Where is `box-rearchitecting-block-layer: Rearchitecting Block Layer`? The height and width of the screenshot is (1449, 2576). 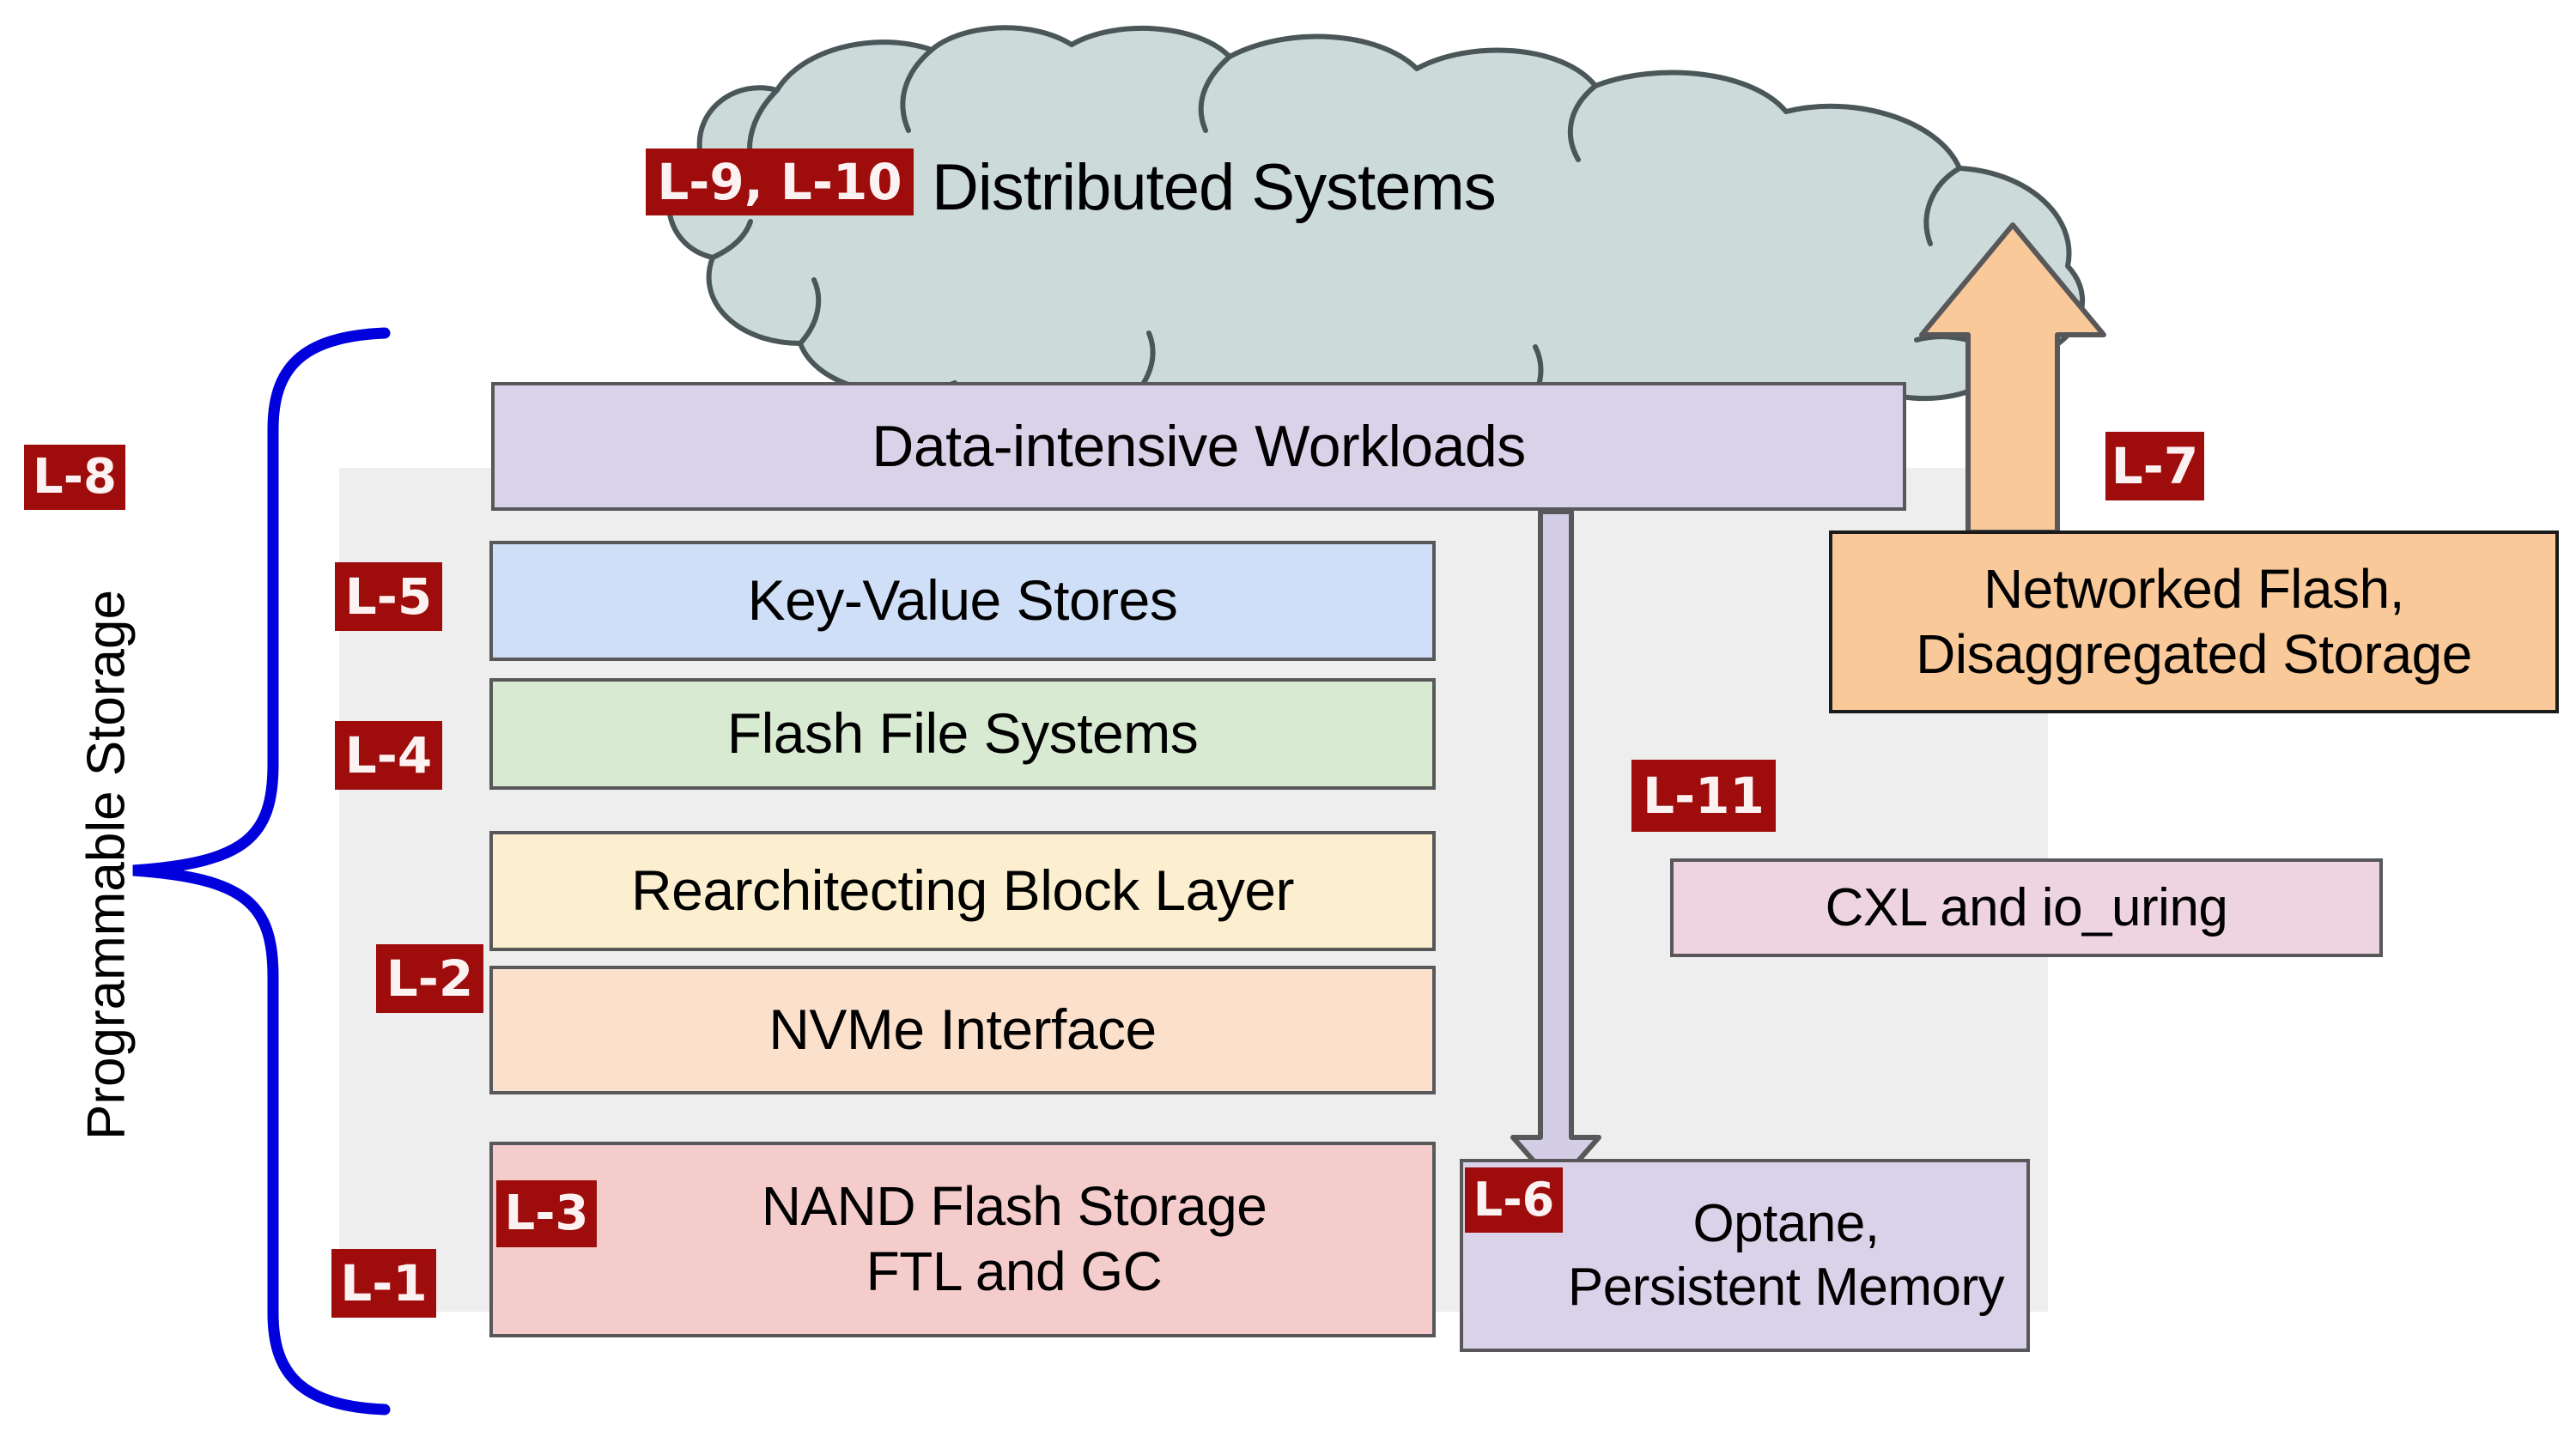
box-rearchitecting-block-layer: Rearchitecting Block Layer is located at coordinates (962, 891).